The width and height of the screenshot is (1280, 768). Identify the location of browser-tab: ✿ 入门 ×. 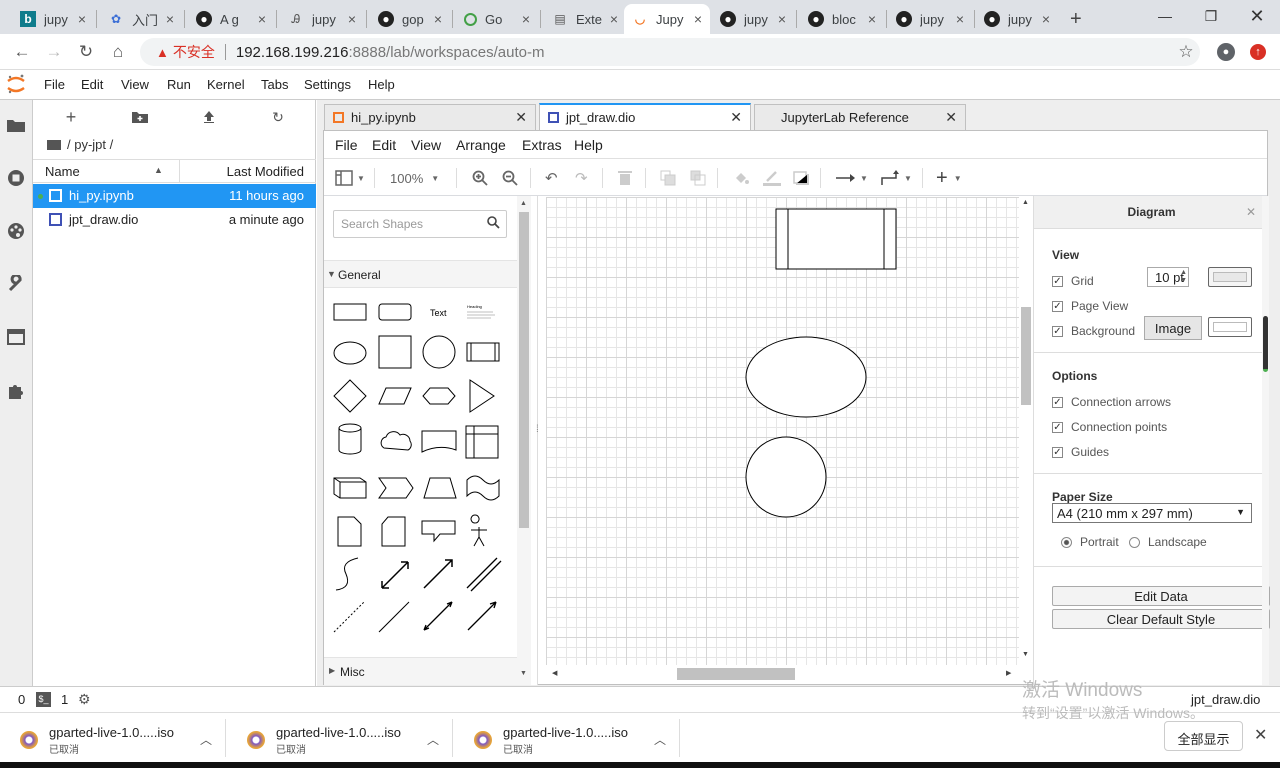
(141, 19).